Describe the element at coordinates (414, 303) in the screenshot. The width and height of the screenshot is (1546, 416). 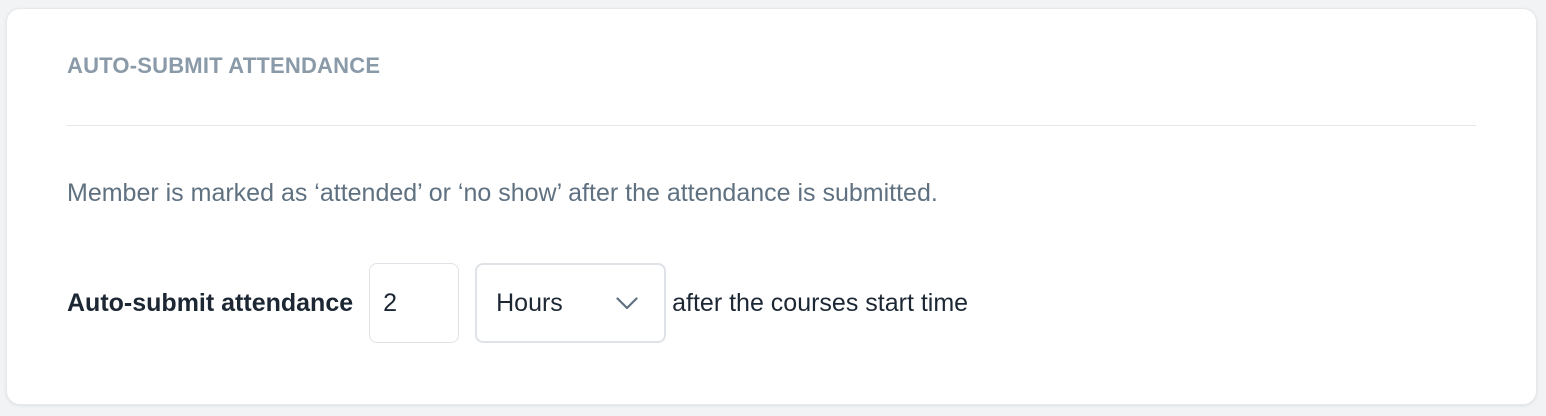
I see `auto-submit-amount-input` at that location.